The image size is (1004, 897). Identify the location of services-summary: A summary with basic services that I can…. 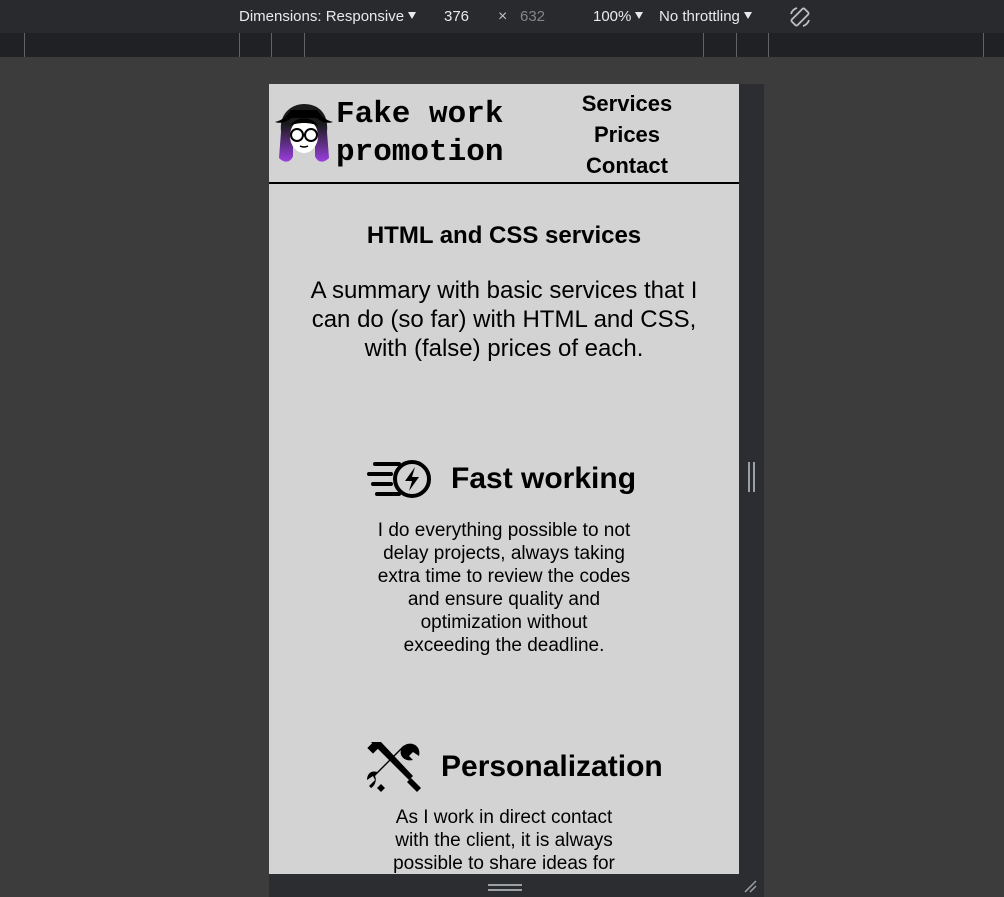
(504, 319).